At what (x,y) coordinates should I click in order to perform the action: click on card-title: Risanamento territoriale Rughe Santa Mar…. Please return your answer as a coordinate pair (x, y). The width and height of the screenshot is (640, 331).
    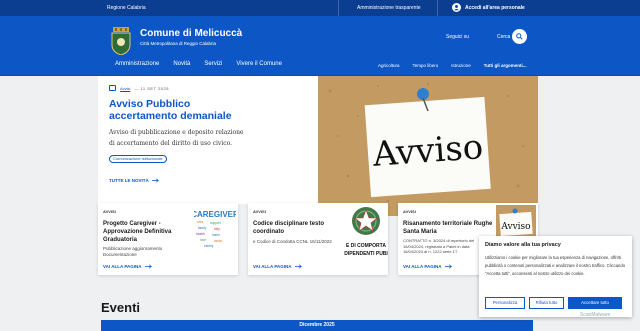
    Looking at the image, I should click on (451, 228).